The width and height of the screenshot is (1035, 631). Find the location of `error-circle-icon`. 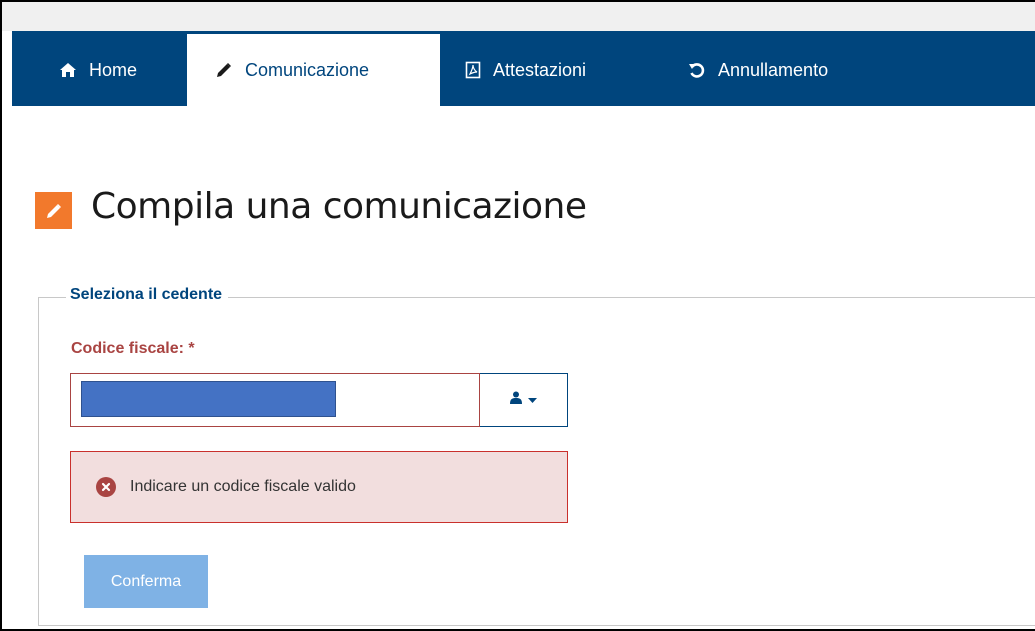

error-circle-icon is located at coordinates (106, 487).